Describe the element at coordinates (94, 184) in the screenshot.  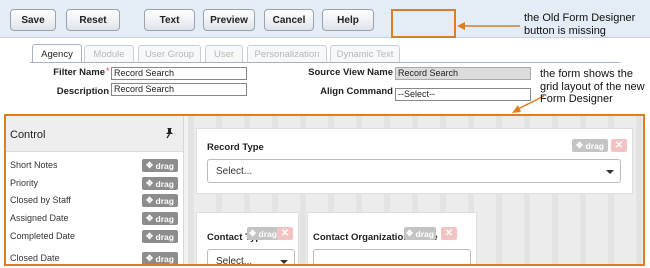
I see `control-item: Priority ✥ drag` at that location.